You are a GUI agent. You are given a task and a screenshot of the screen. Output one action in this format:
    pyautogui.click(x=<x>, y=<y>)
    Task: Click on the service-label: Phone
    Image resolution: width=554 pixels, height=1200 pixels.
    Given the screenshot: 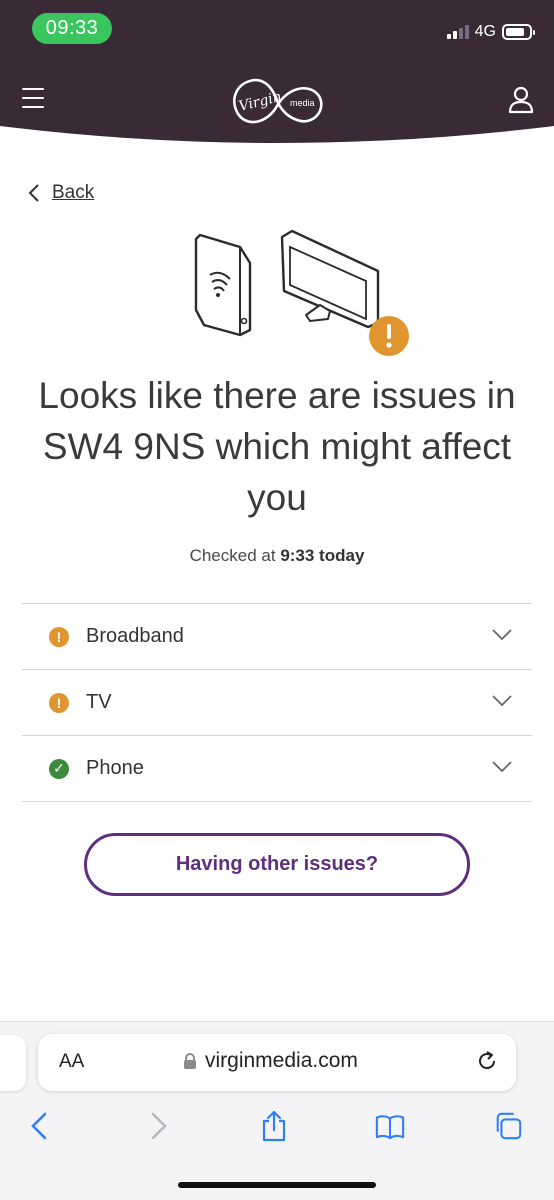 What is the action you would take?
    pyautogui.click(x=115, y=768)
    